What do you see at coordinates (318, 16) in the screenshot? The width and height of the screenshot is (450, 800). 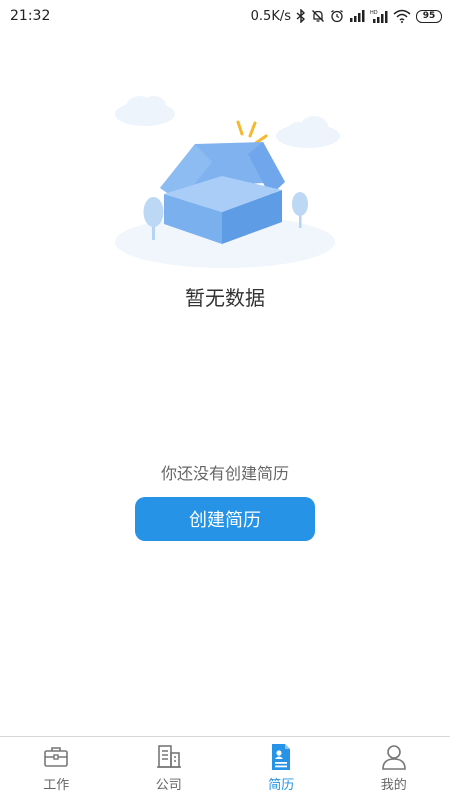 I see `mute-bell-icon` at bounding box center [318, 16].